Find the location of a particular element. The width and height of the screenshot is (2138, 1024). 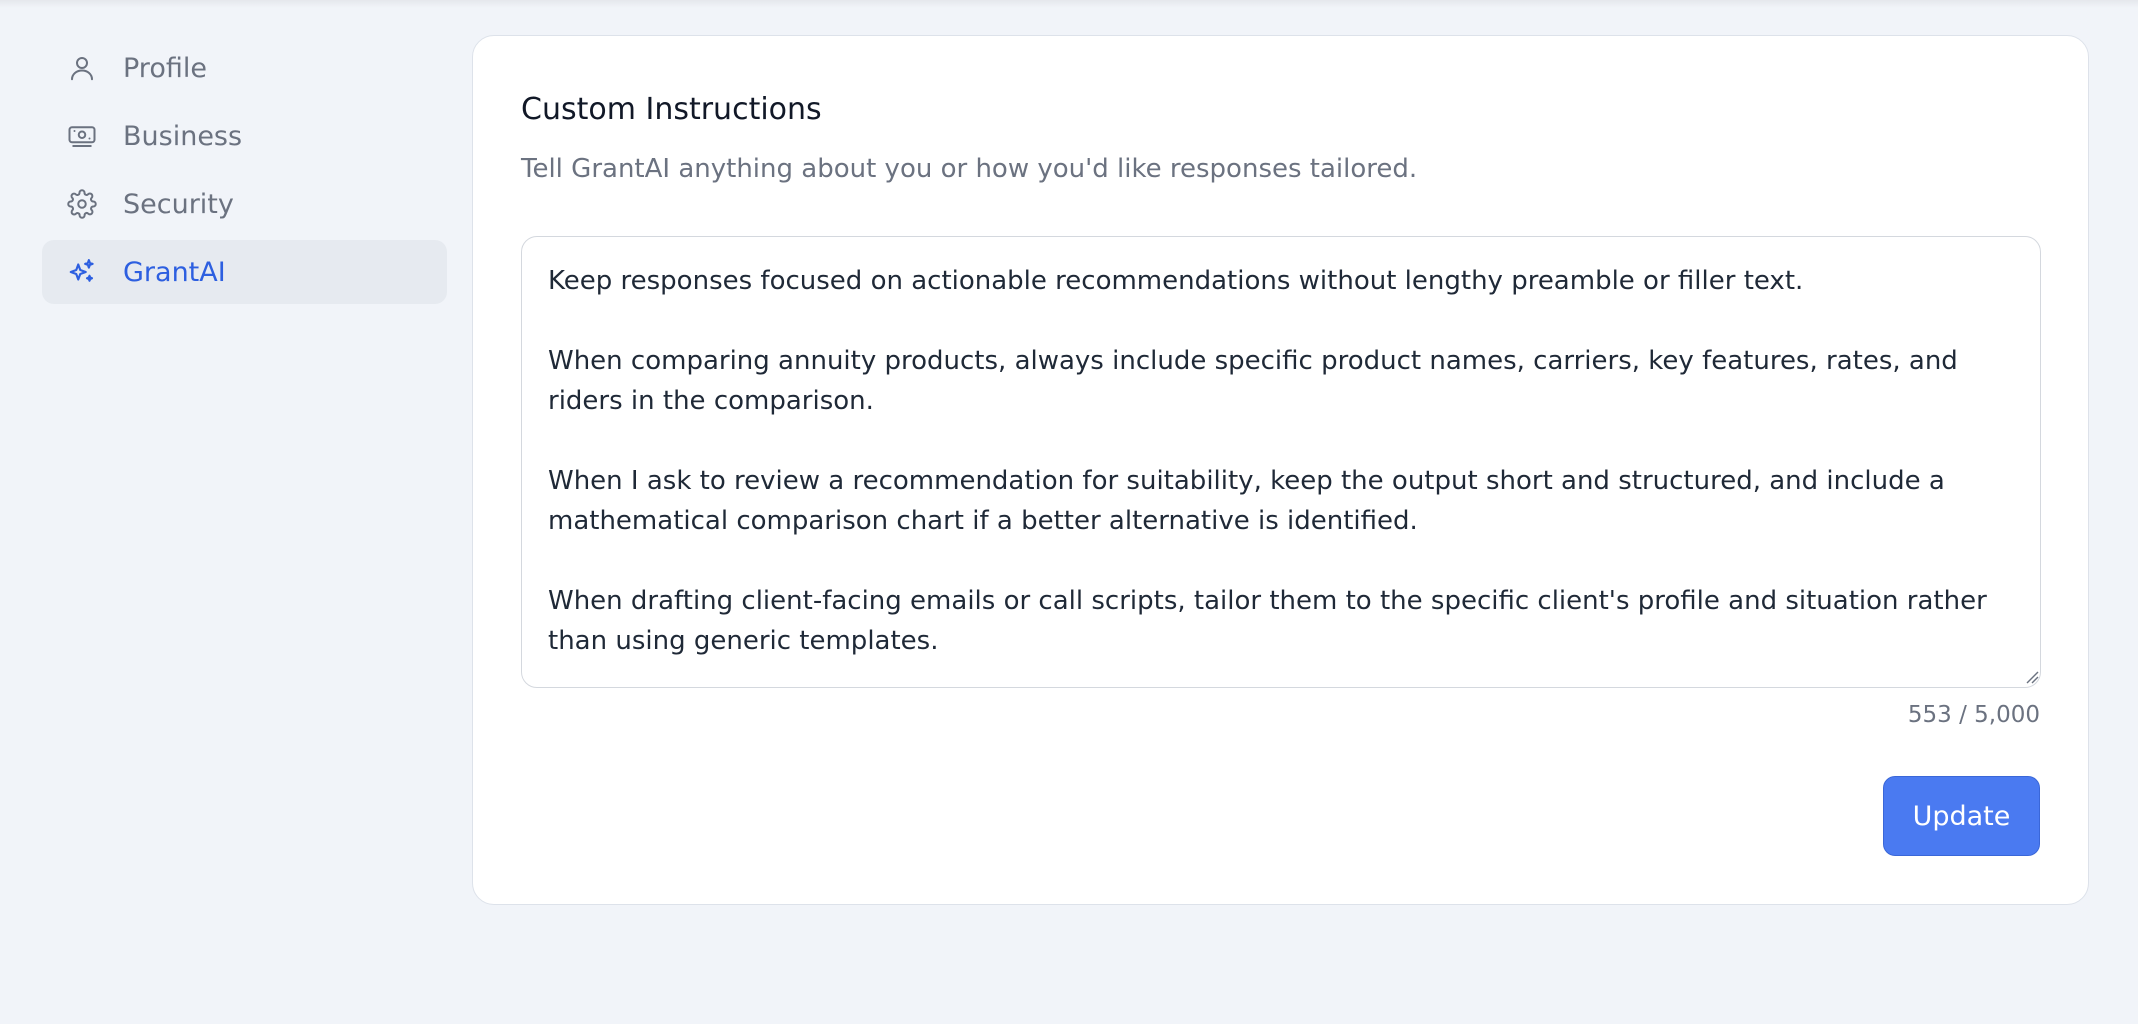

sparkles-icon is located at coordinates (82, 272).